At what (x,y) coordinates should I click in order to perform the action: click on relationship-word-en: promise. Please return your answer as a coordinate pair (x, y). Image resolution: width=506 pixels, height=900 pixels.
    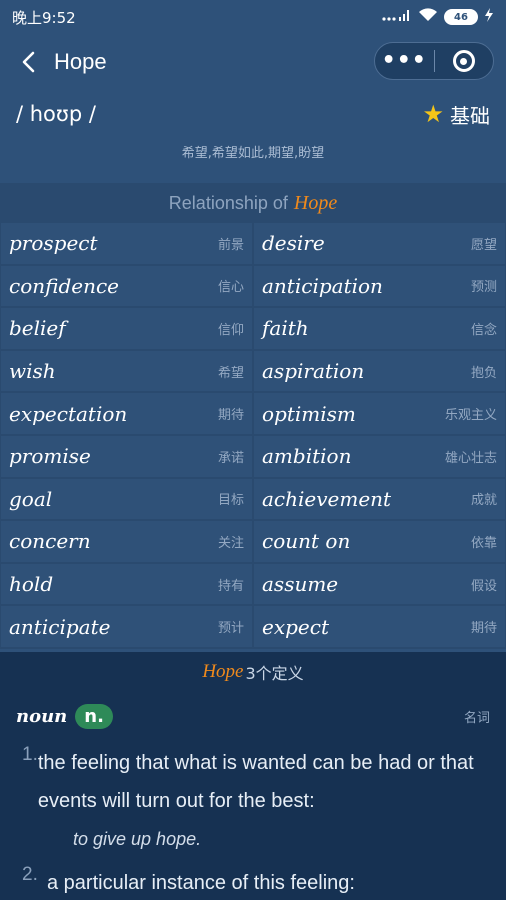
    Looking at the image, I should click on (50, 456).